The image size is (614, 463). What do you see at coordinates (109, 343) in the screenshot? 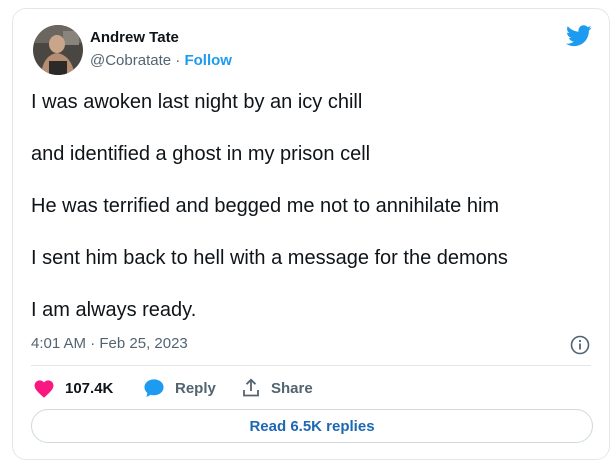
I see `tweet-timestamp: 4:01 AM · Feb 25, 2023` at bounding box center [109, 343].